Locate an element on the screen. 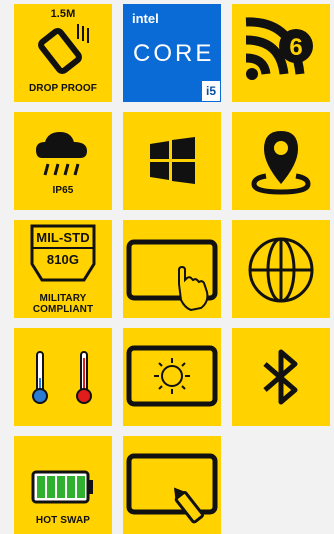  sunlight-screen-icon is located at coordinates (172, 376).